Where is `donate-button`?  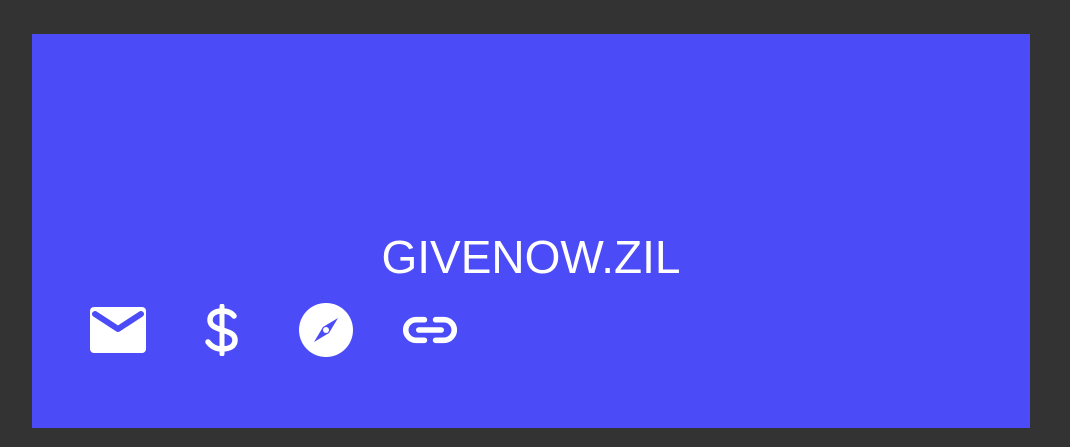
donate-button is located at coordinates (222, 330).